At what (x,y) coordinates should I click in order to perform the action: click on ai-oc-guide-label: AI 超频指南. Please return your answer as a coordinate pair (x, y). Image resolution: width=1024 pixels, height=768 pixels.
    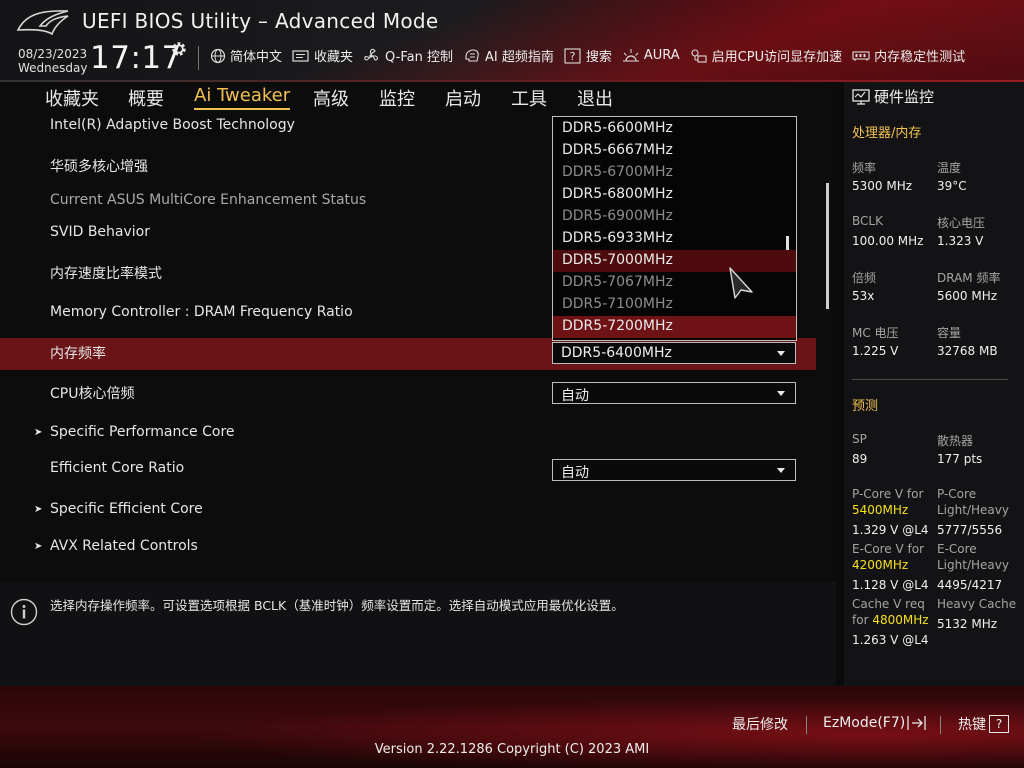
    Looking at the image, I should click on (519, 57).